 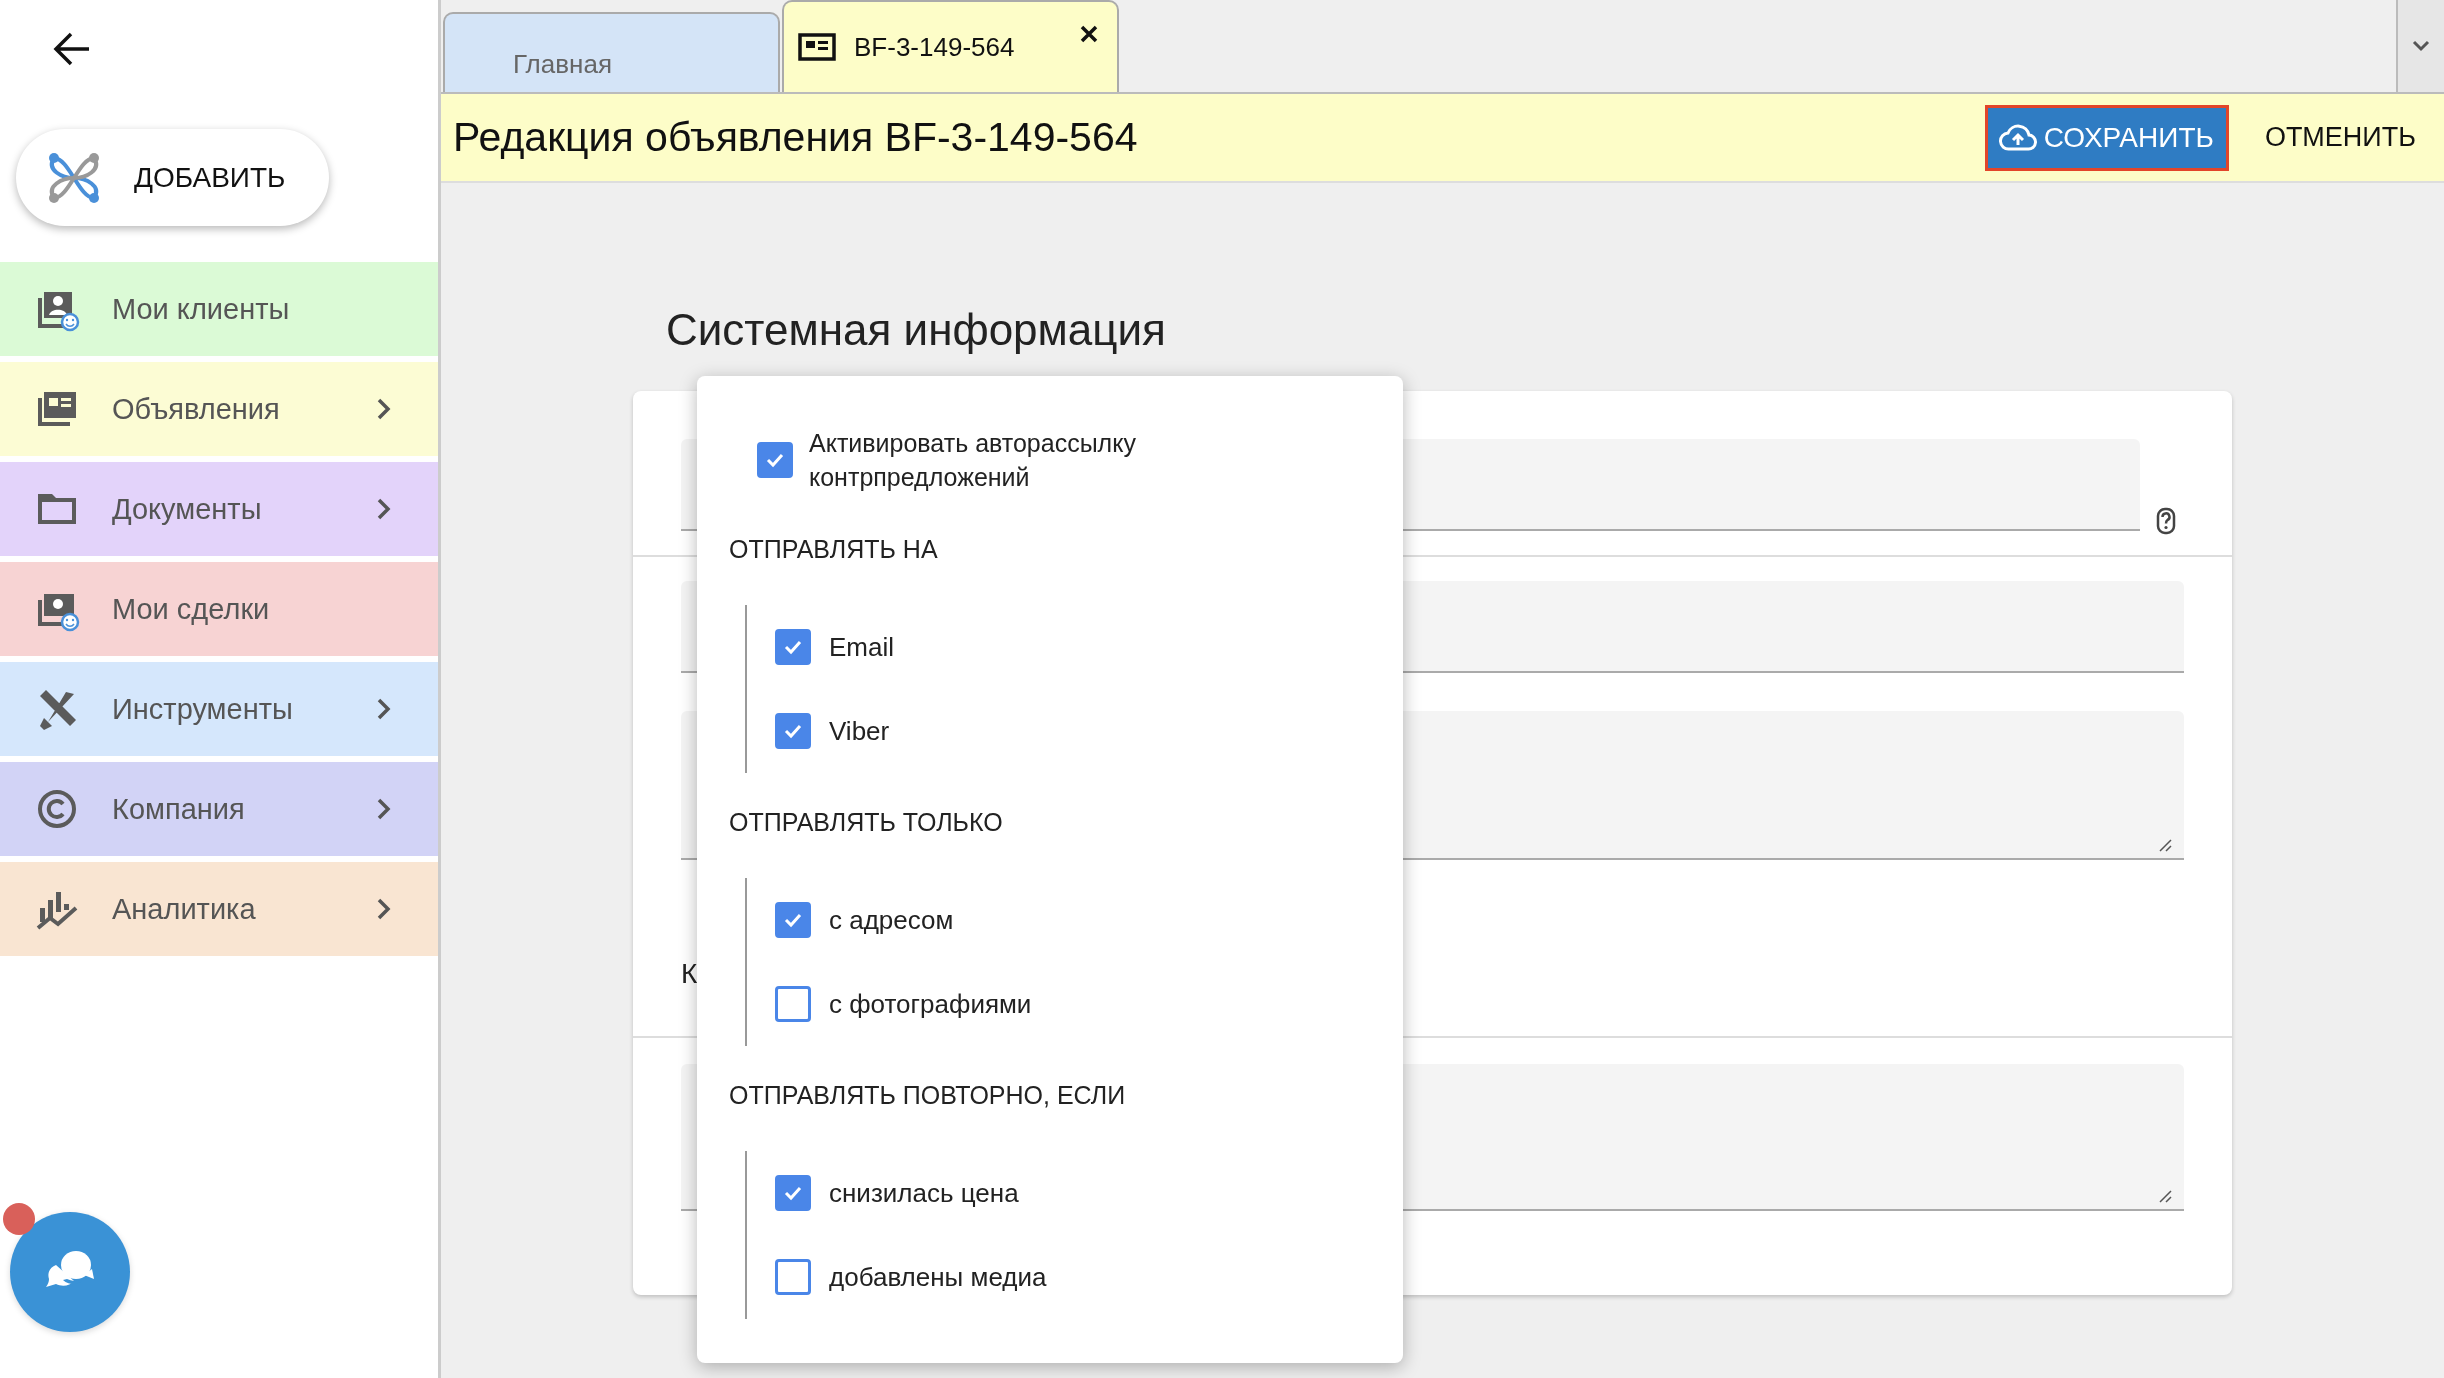 What do you see at coordinates (187, 509) in the screenshot?
I see `sidebar-item-label: Документы` at bounding box center [187, 509].